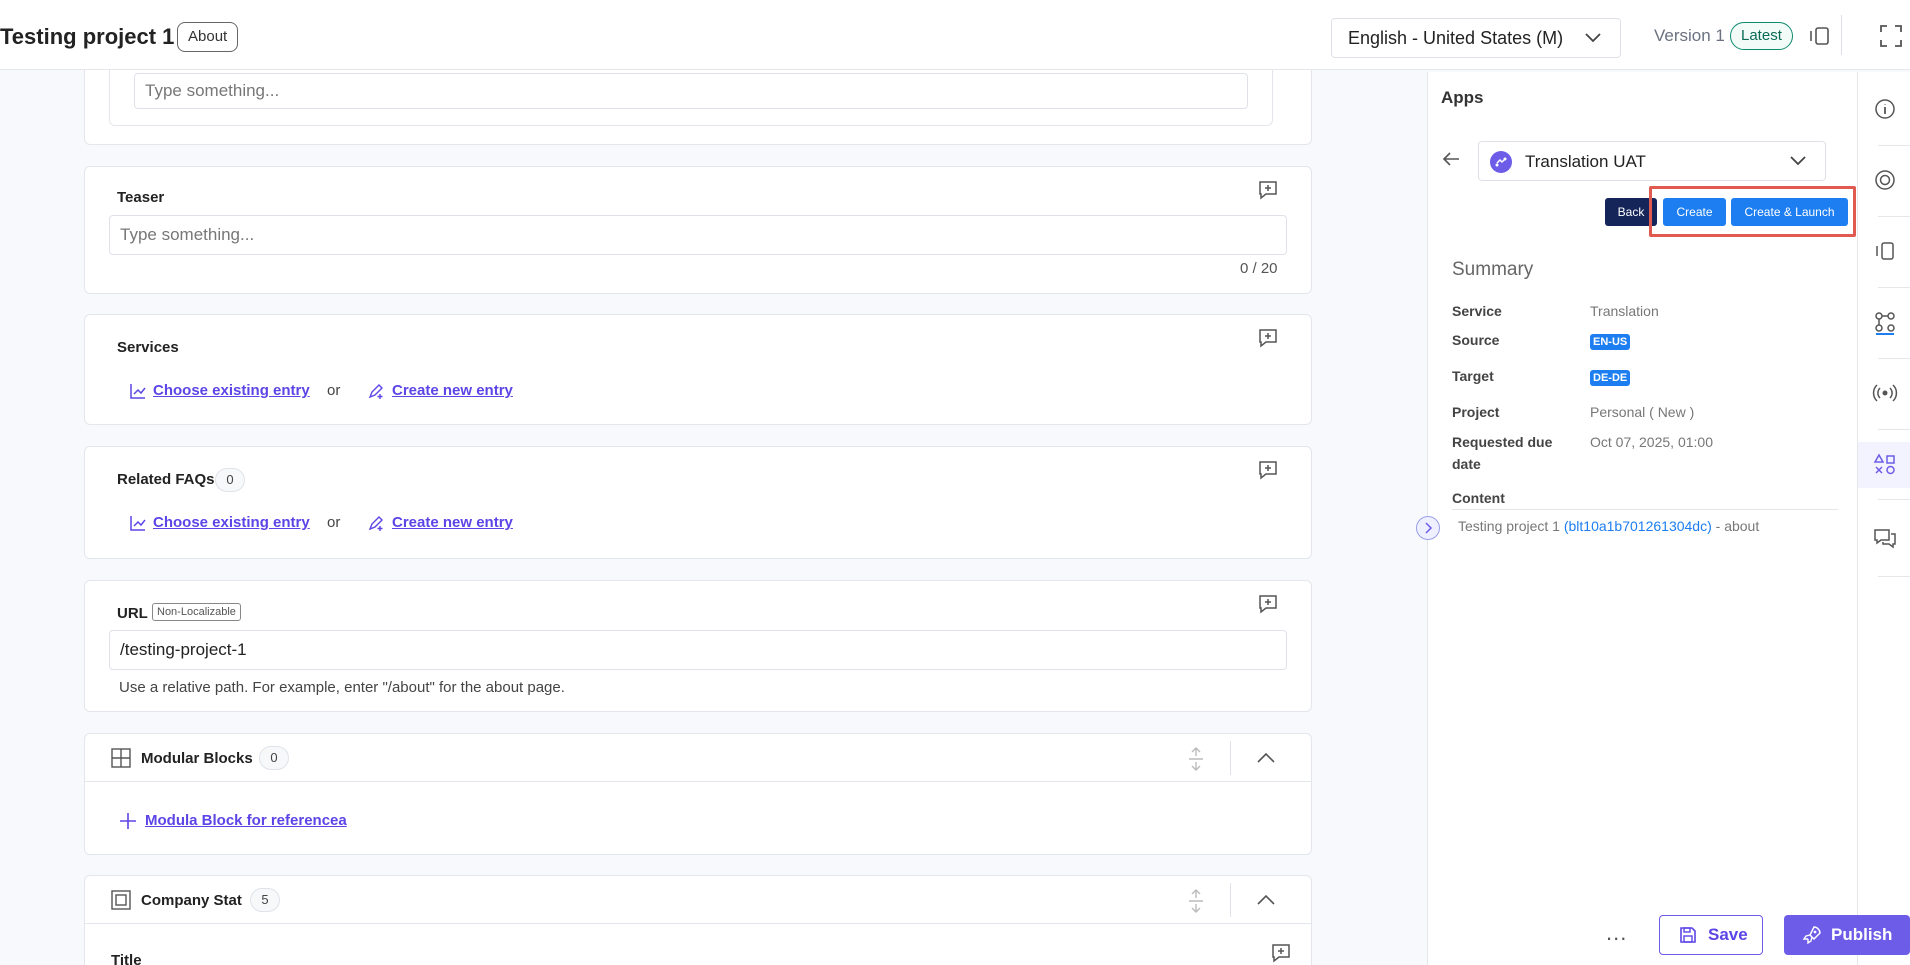  Describe the element at coordinates (1885, 322) in the screenshot. I see `workflow-icon` at that location.